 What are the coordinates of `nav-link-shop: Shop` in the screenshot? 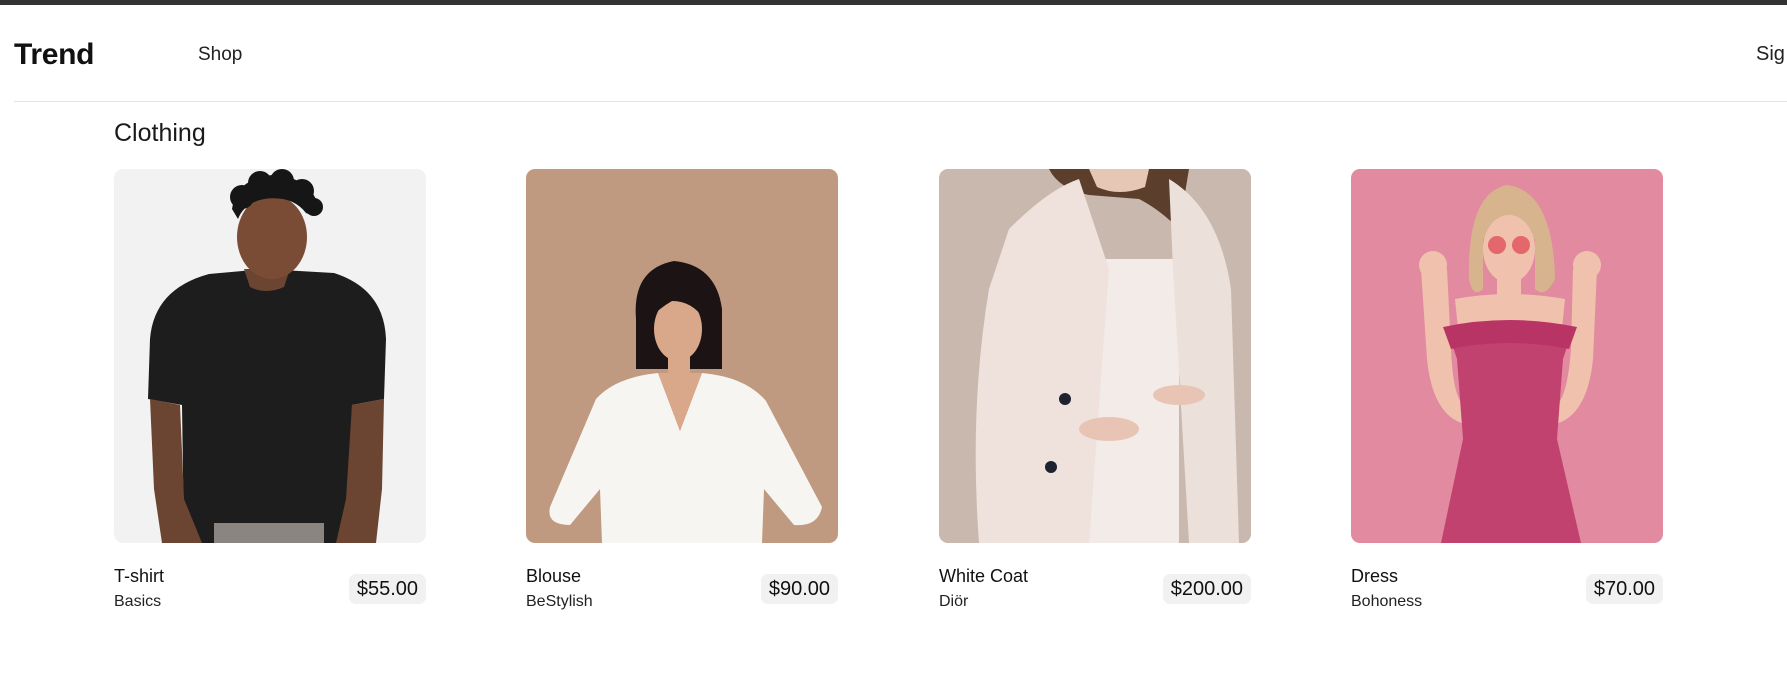 It's located at (220, 55).